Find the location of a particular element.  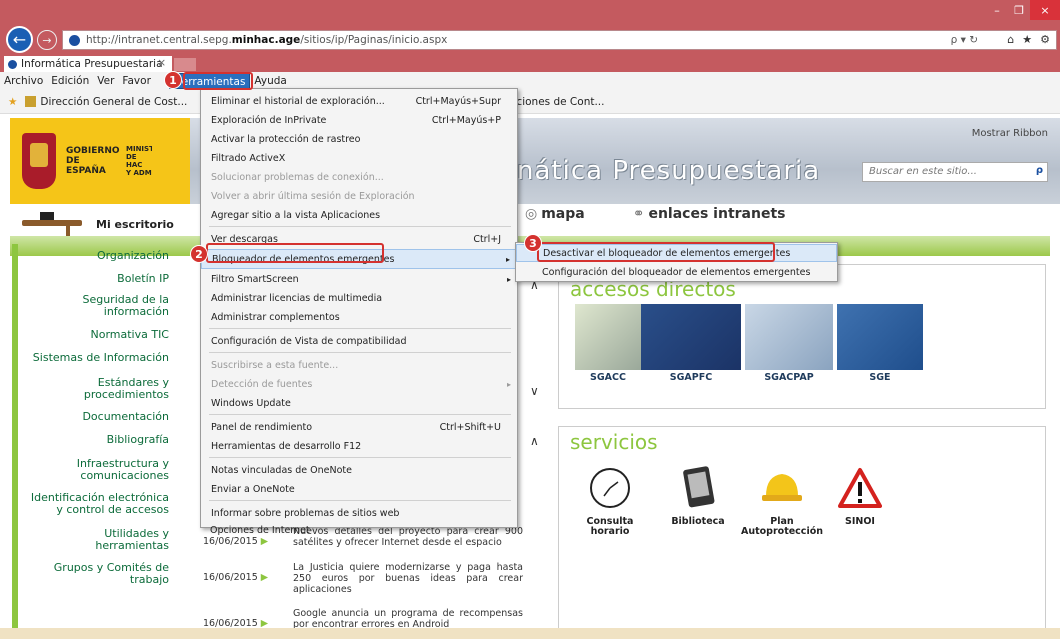

sidebar-item-organizacion: Organización is located at coordinates (133, 256).